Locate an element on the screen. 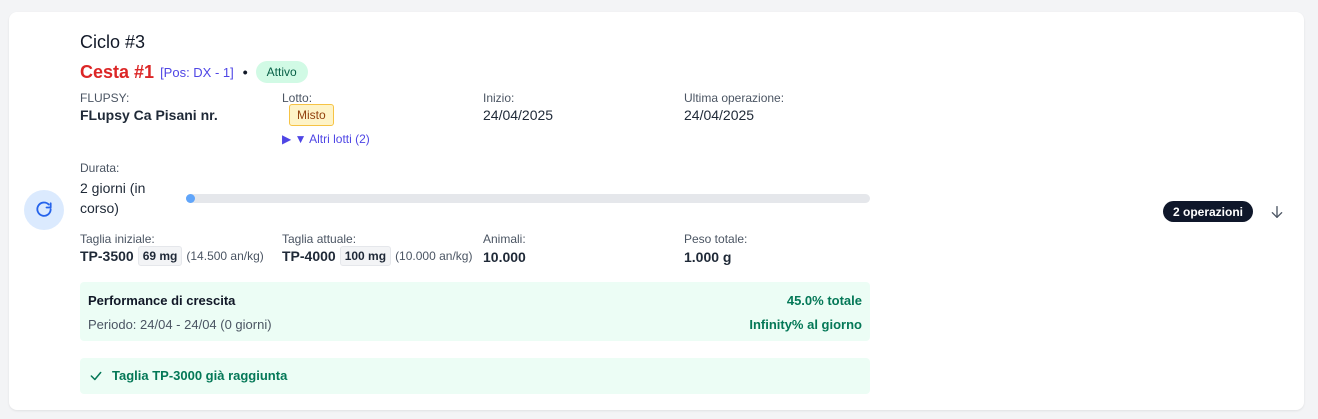 Image resolution: width=1318 pixels, height=419 pixels. weight-value: 1.000 g is located at coordinates (708, 257).